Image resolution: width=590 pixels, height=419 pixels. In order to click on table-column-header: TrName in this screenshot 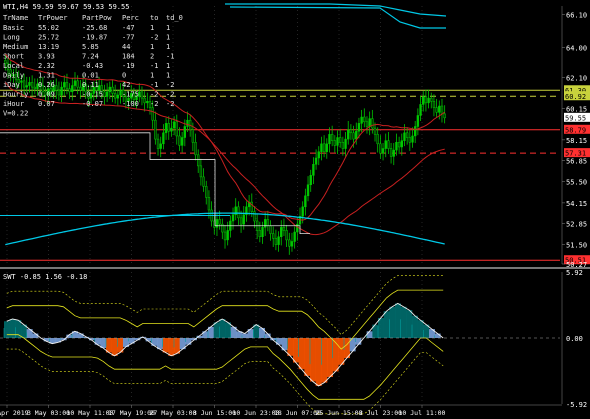, I will do `click(15, 18)`.